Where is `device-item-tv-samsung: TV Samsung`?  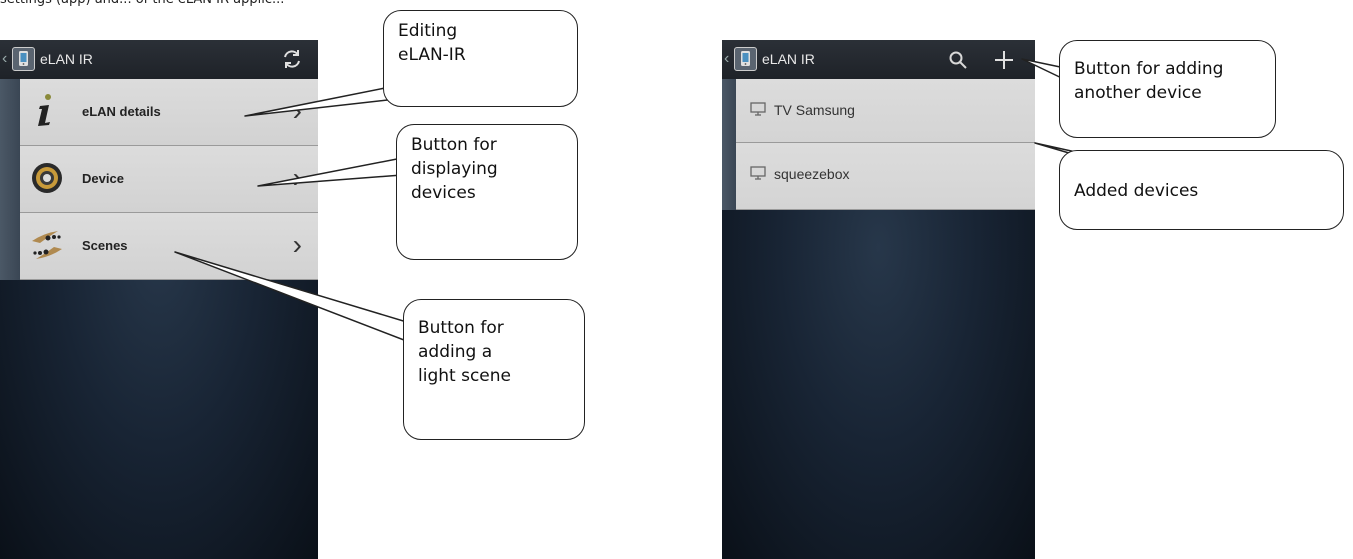
device-item-tv-samsung: TV Samsung is located at coordinates (885, 111).